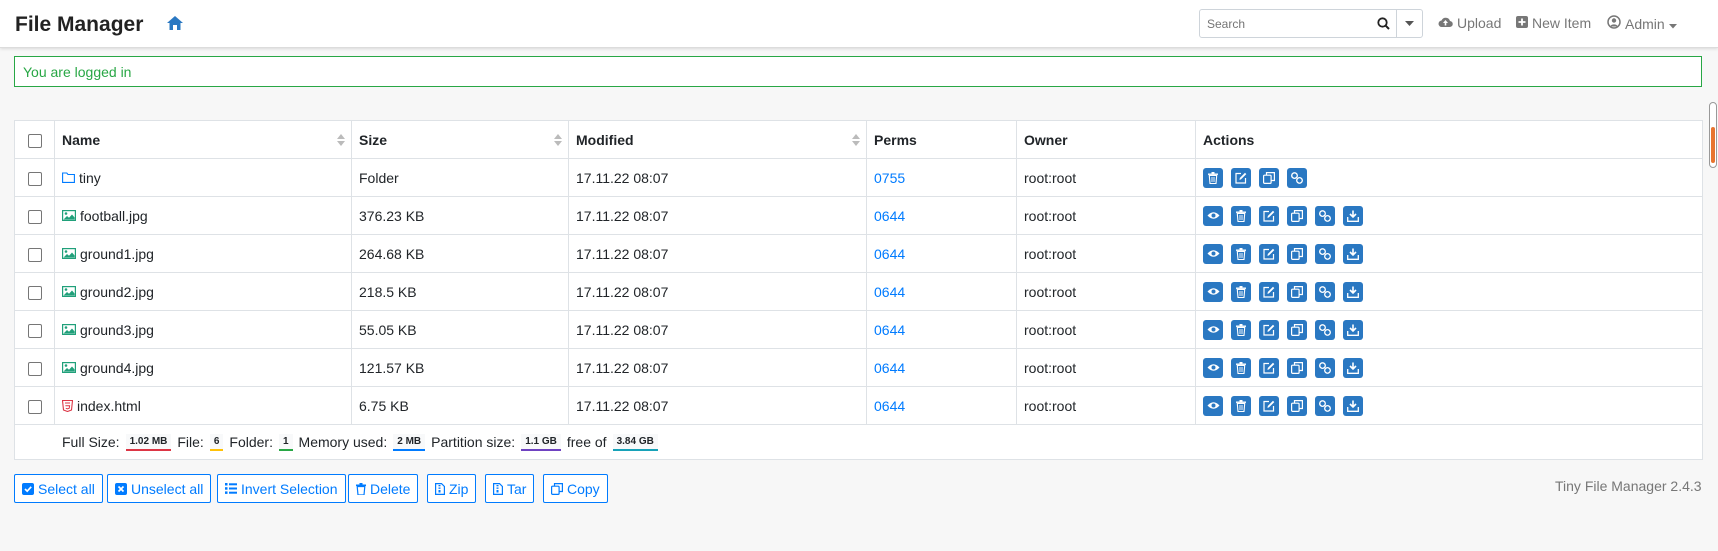 The image size is (1718, 551). Describe the element at coordinates (190, 442) in the screenshot. I see `file-label: File:` at that location.